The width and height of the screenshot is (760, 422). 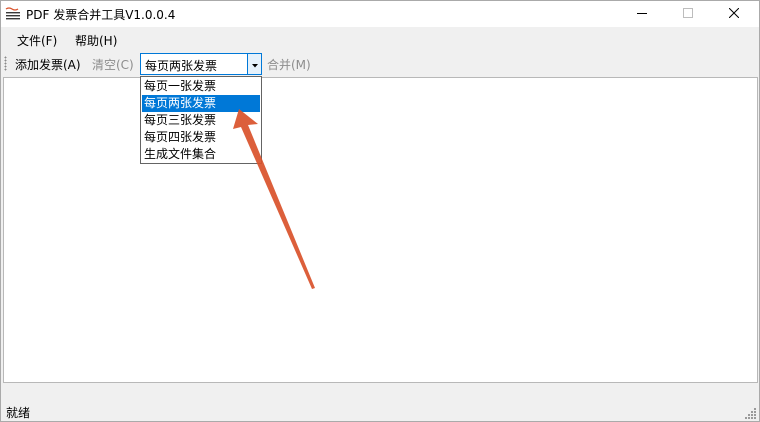 I want to click on page-mode-dropdown-list: 每页一张发票 每页两张发票 每页三张发票 每页四张发票 生成文件集合, so click(x=201, y=120).